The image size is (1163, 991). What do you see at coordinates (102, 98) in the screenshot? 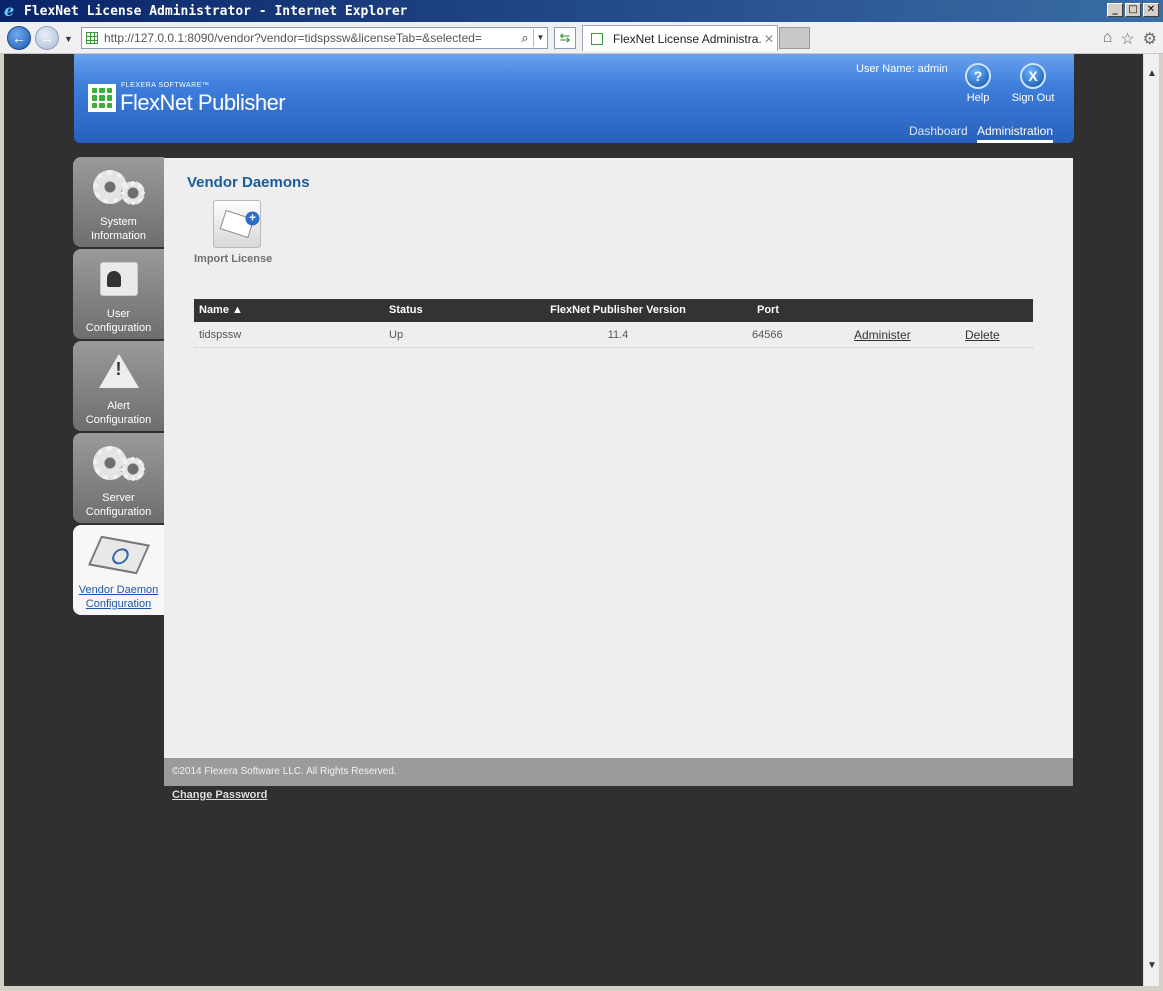
I see `flexnet-logo-icon` at bounding box center [102, 98].